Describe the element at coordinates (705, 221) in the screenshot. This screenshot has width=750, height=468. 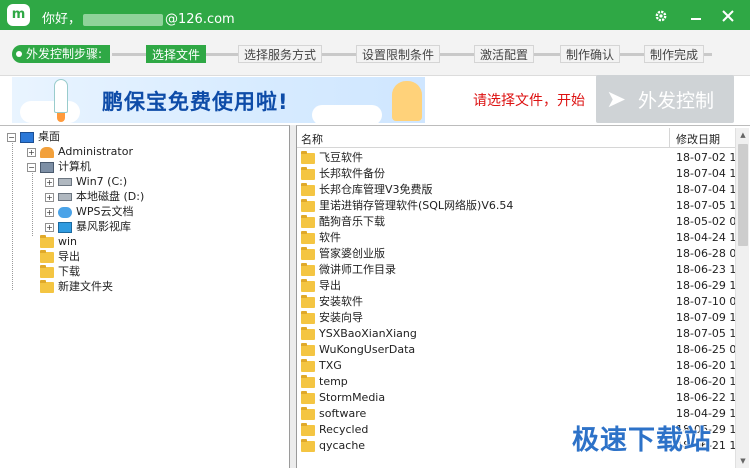
I see `file-modified-date: 18-05-02 09:` at that location.